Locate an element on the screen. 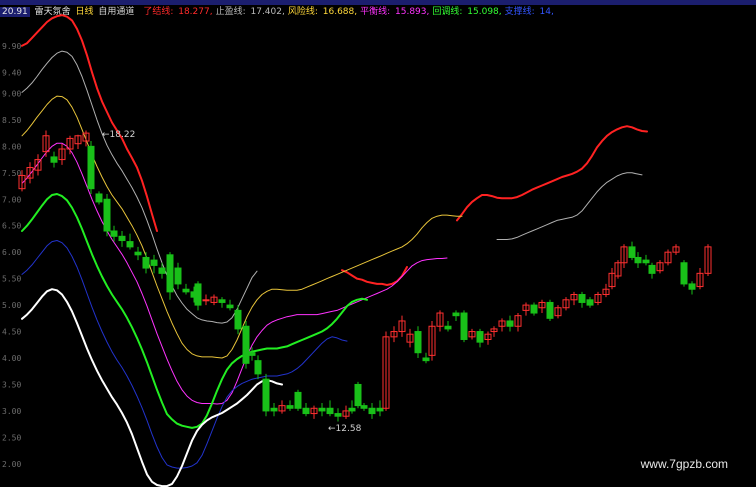 The image size is (756, 487). y-tick-label: 5.50 is located at coordinates (11, 279).